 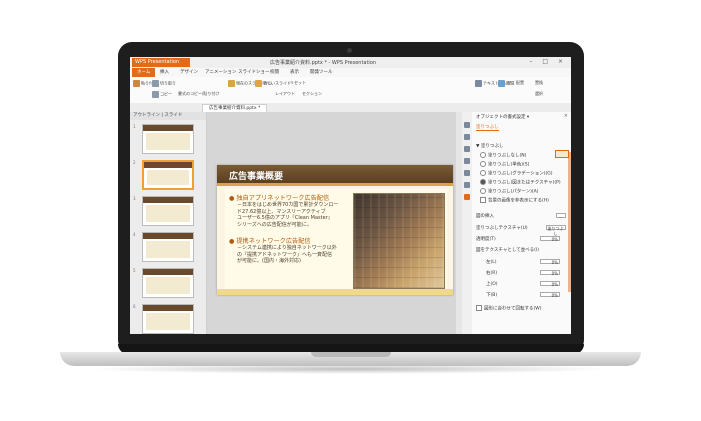 I want to click on tile-as-texture-label: 図をテクスチャとして並べる(I), so click(x=508, y=250).